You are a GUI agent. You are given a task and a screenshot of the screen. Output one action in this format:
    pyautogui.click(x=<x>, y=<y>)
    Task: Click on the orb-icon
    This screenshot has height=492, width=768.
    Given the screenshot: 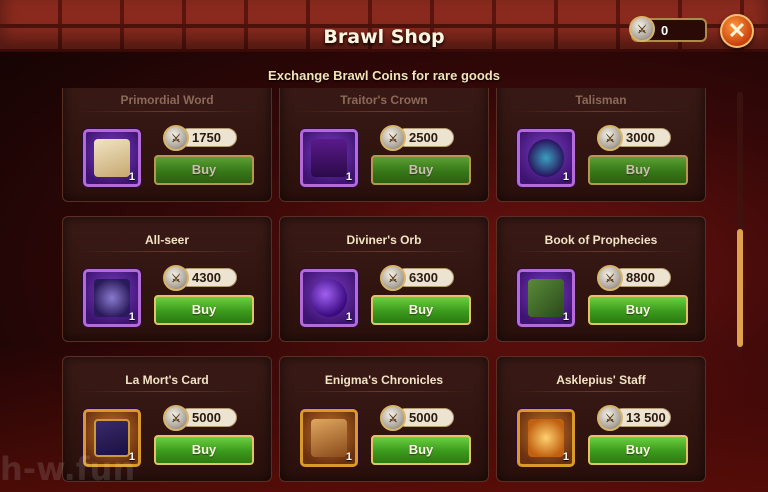 What is the action you would take?
    pyautogui.click(x=329, y=298)
    